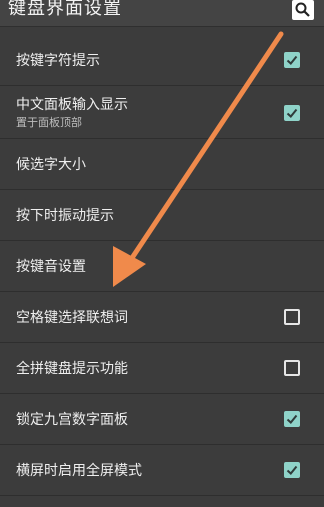 The image size is (324, 507). What do you see at coordinates (162, 470) in the screenshot?
I see `setting-row-landscape-fullscreen: 横屏时启用全屏模式` at bounding box center [162, 470].